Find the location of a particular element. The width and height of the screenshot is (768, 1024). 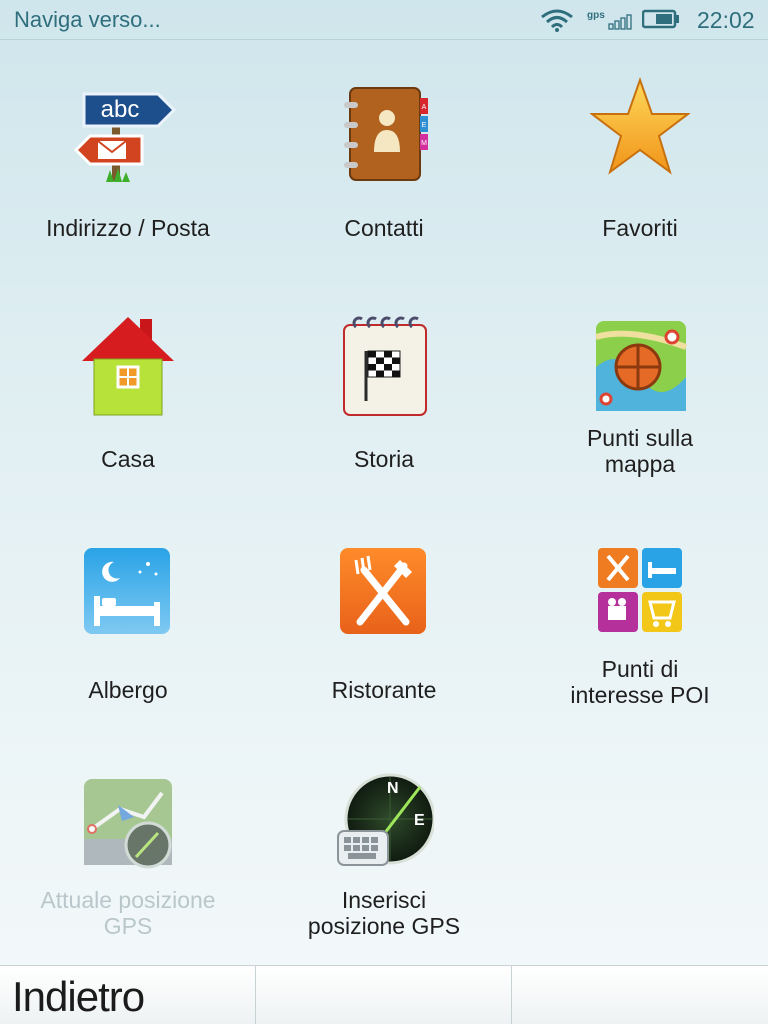

right-softkey is located at coordinates (640, 995).